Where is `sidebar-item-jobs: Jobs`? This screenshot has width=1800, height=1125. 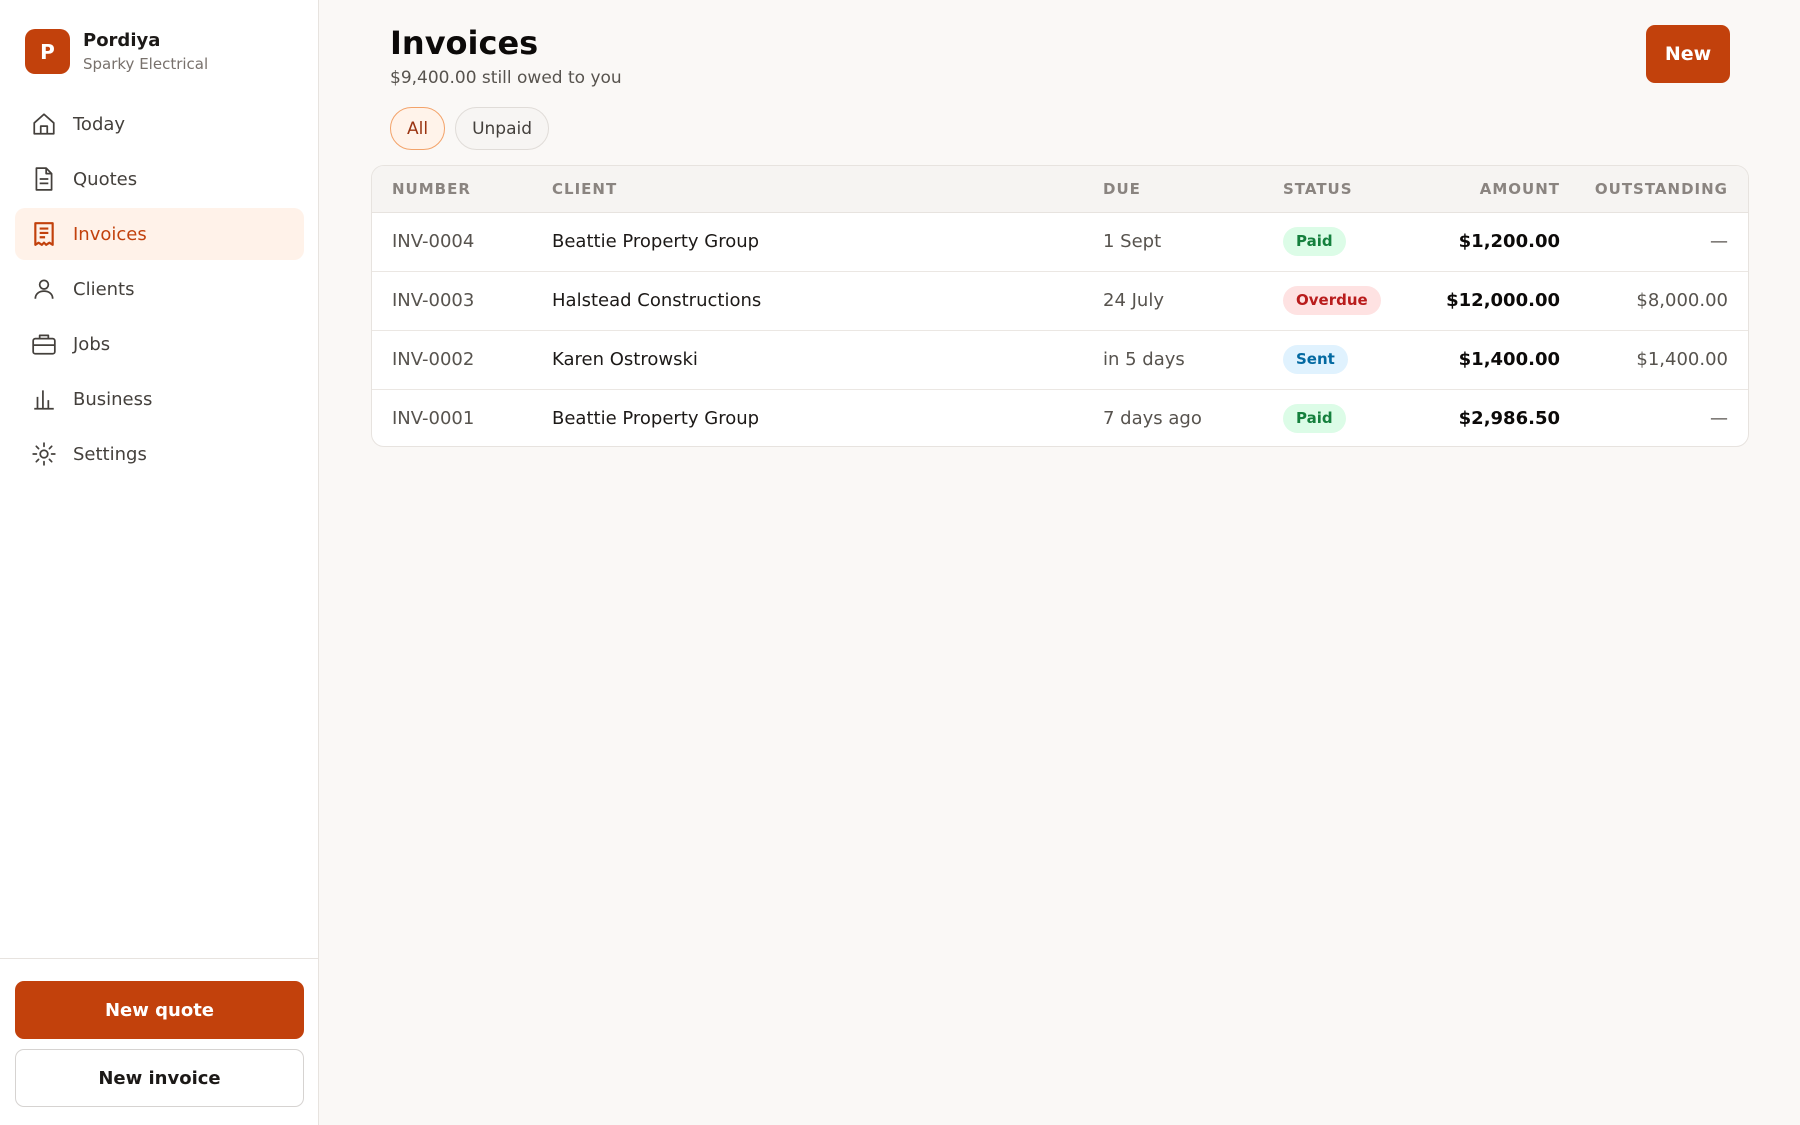 sidebar-item-jobs: Jobs is located at coordinates (159, 344).